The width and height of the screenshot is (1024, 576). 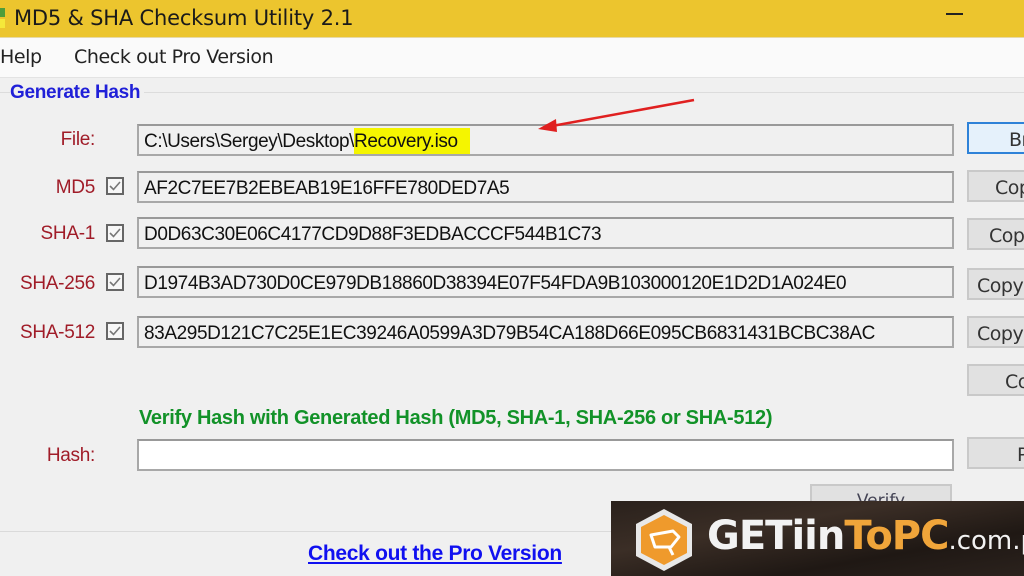 I want to click on watermark-banner: GETiinToPC.com.pk, so click(x=817, y=538).